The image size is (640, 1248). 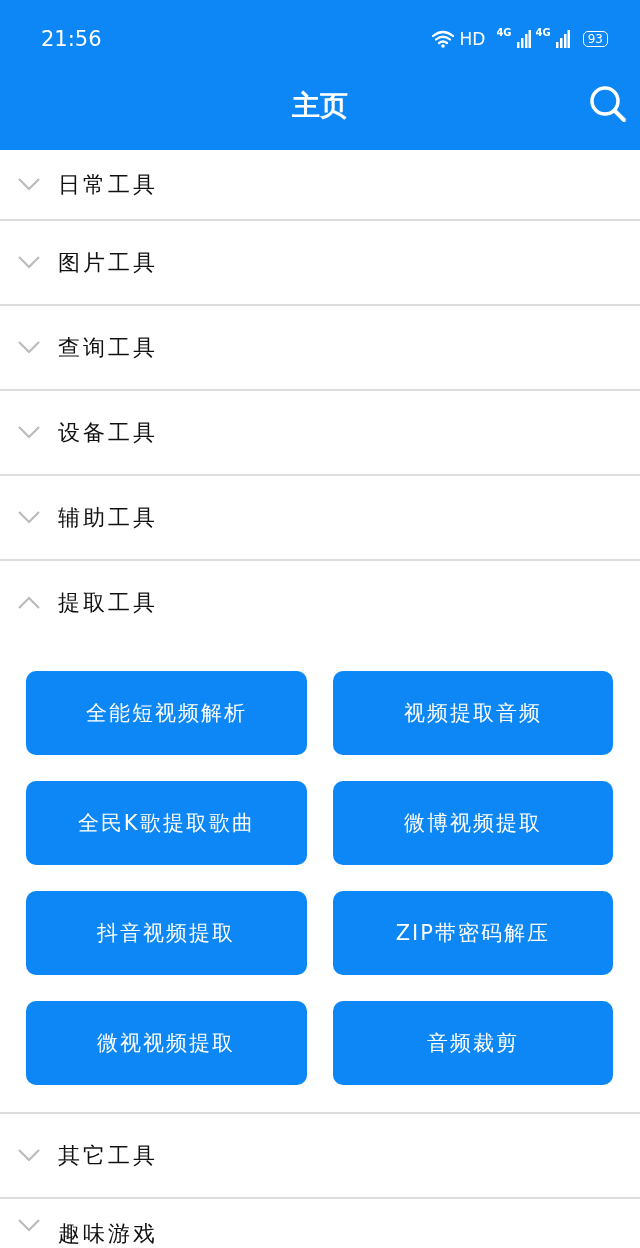 I want to click on tool-button: 音频裁剪, so click(x=472, y=1043).